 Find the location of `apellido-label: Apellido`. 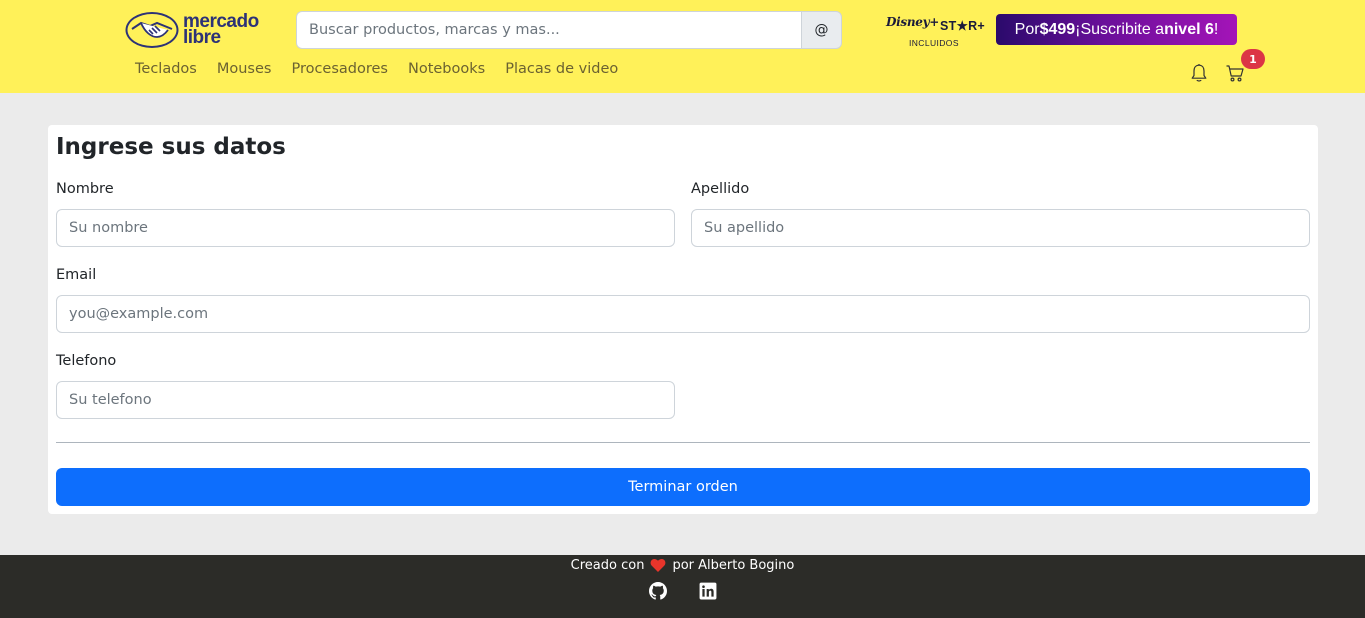

apellido-label: Apellido is located at coordinates (720, 189).